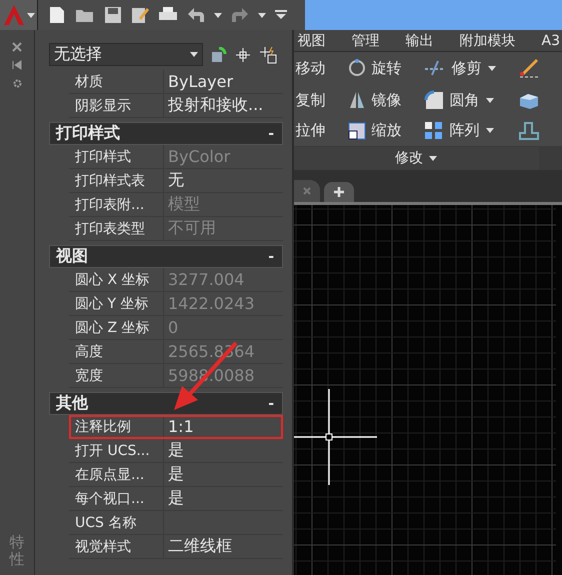 The width and height of the screenshot is (562, 575). Describe the element at coordinates (196, 15) in the screenshot. I see `undo-icon` at that location.